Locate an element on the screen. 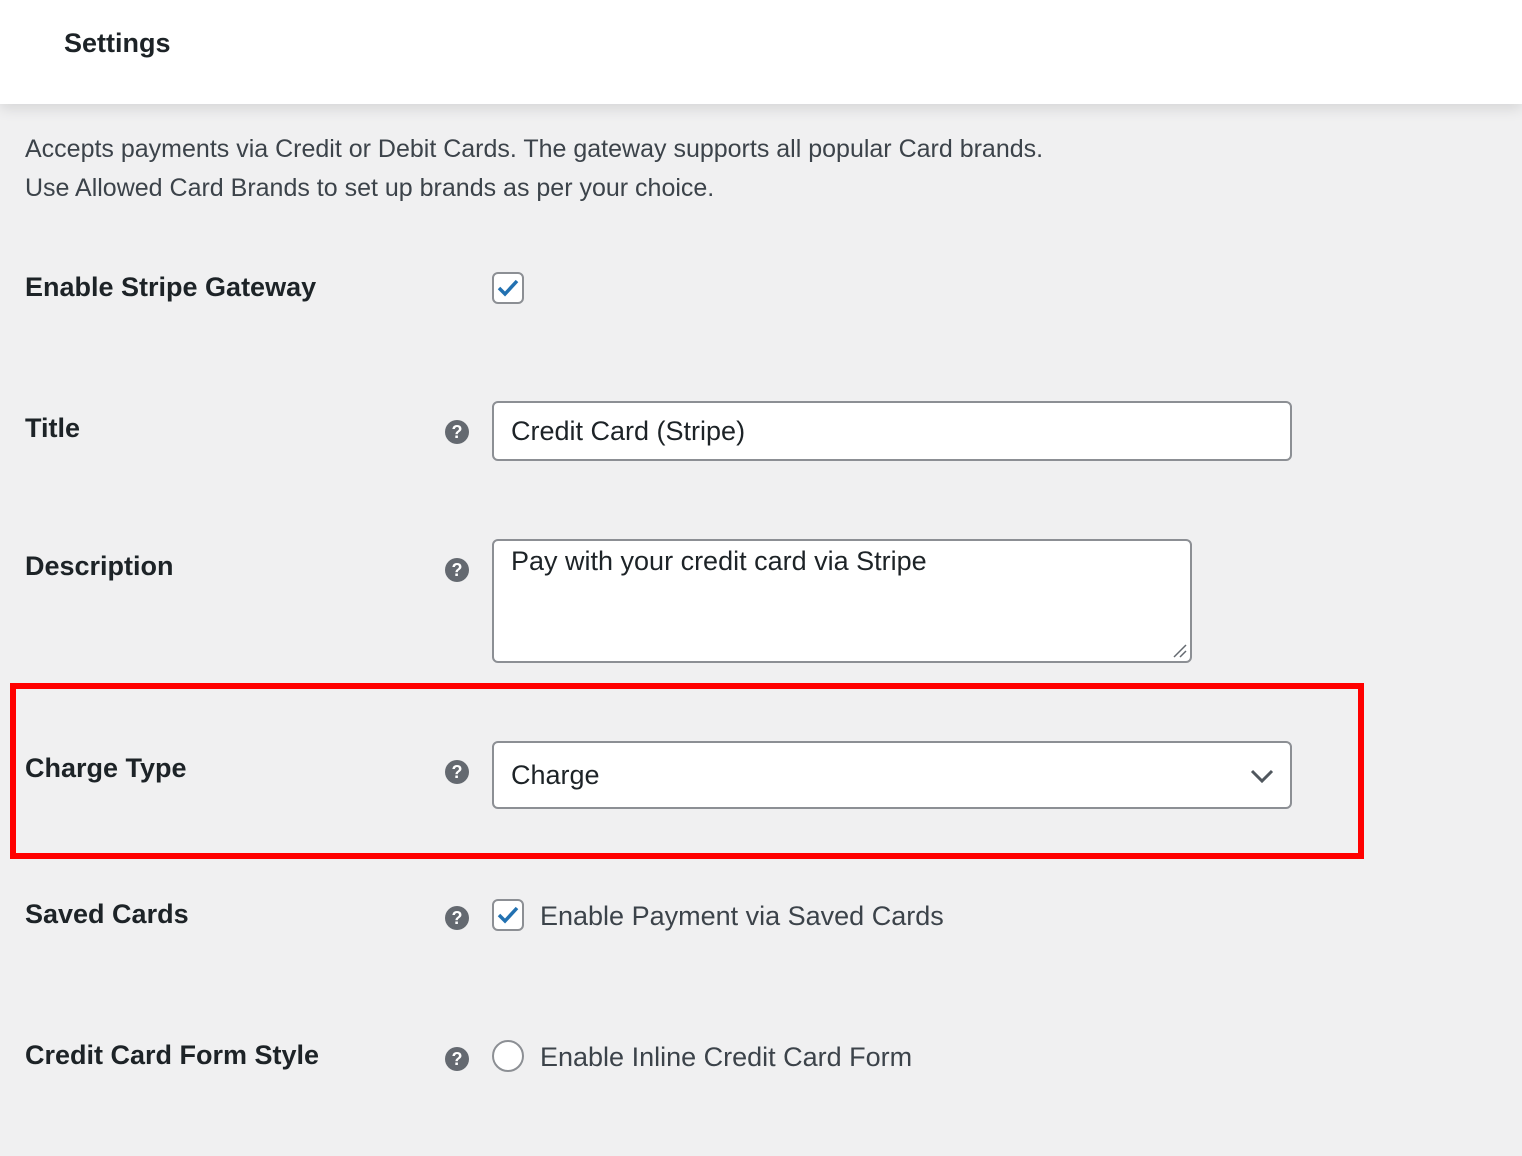 This screenshot has height=1156, width=1522. description-label: Description is located at coordinates (99, 566).